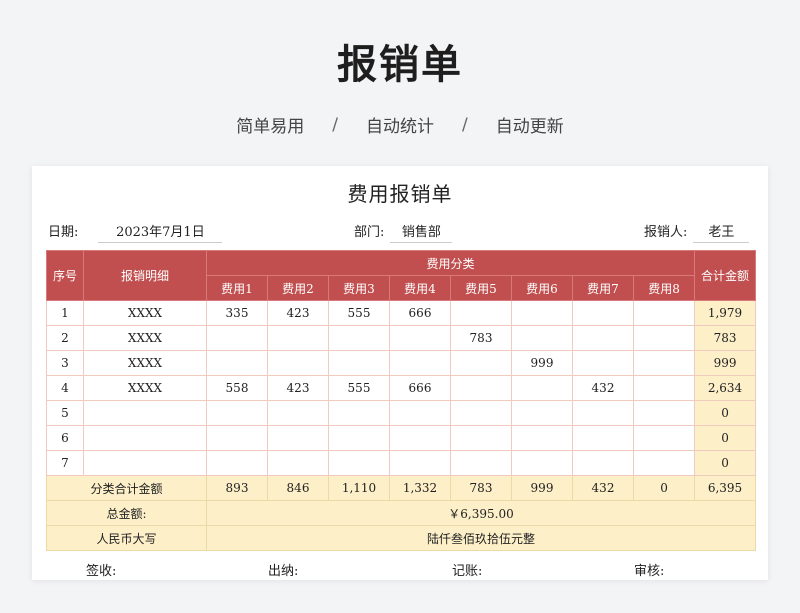 Image resolution: width=800 pixels, height=613 pixels. I want to click on table-row: 70, so click(401, 463).